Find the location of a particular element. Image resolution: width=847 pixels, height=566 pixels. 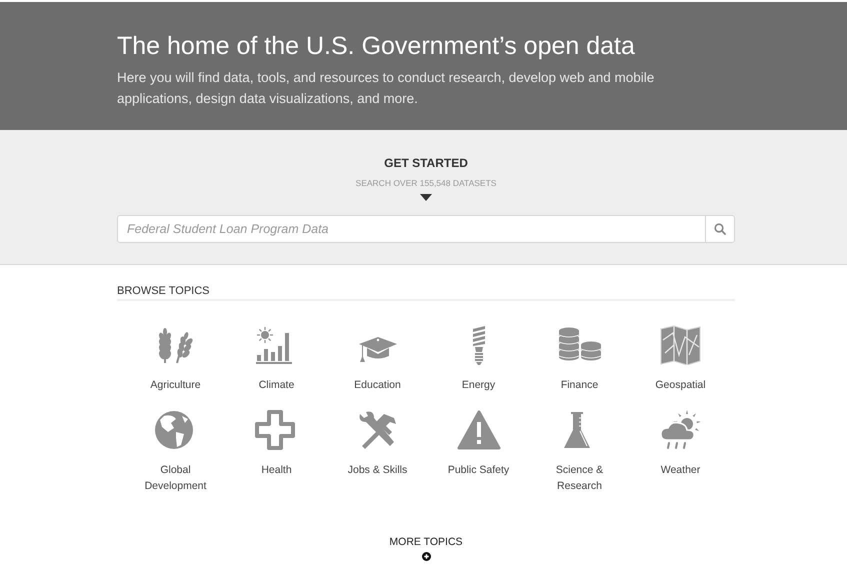

topic-link: Agriculture is located at coordinates (175, 359).